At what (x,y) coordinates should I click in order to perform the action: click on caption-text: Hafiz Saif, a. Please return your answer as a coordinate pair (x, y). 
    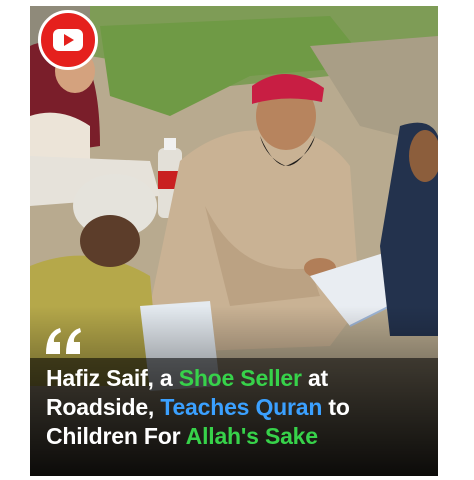
    Looking at the image, I should click on (112, 378).